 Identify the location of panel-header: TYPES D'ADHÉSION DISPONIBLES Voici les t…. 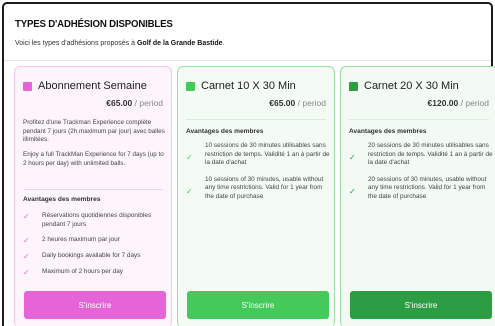
(250, 32).